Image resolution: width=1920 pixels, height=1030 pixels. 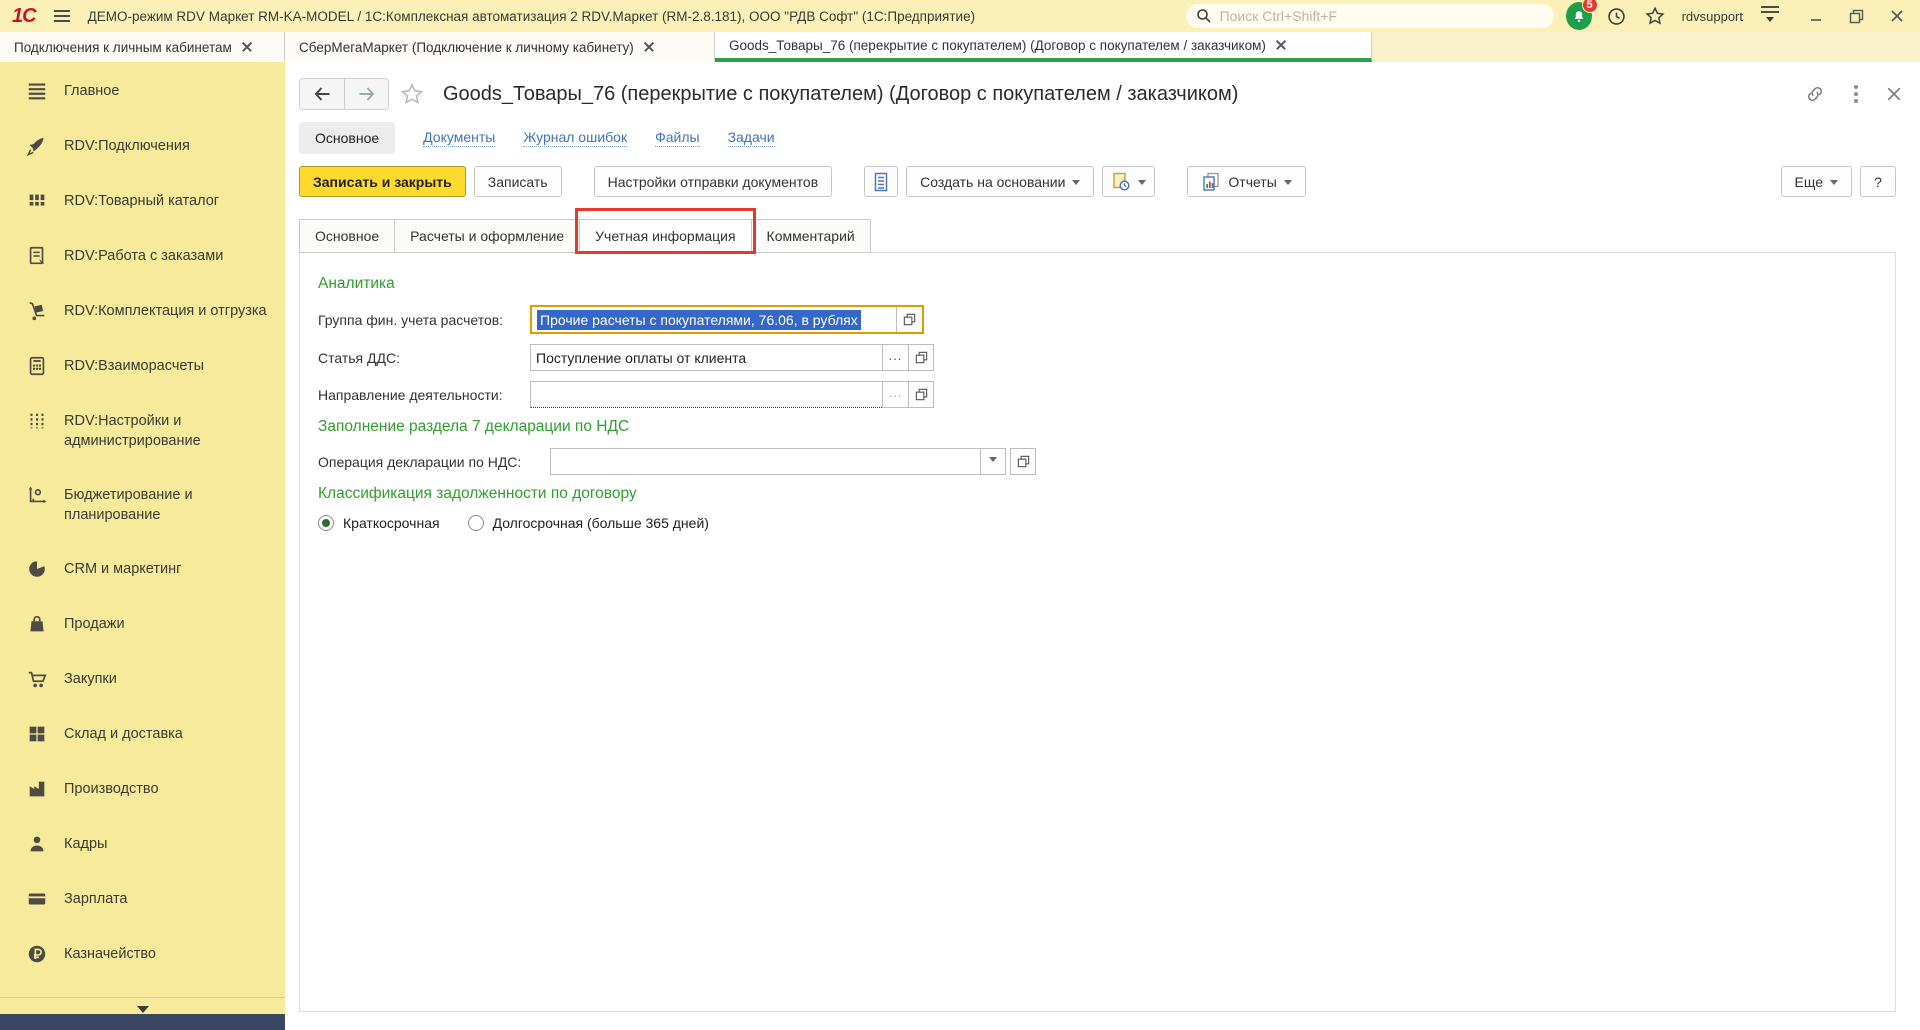 What do you see at coordinates (921, 394) in the screenshot?
I see `activity-open-button` at bounding box center [921, 394].